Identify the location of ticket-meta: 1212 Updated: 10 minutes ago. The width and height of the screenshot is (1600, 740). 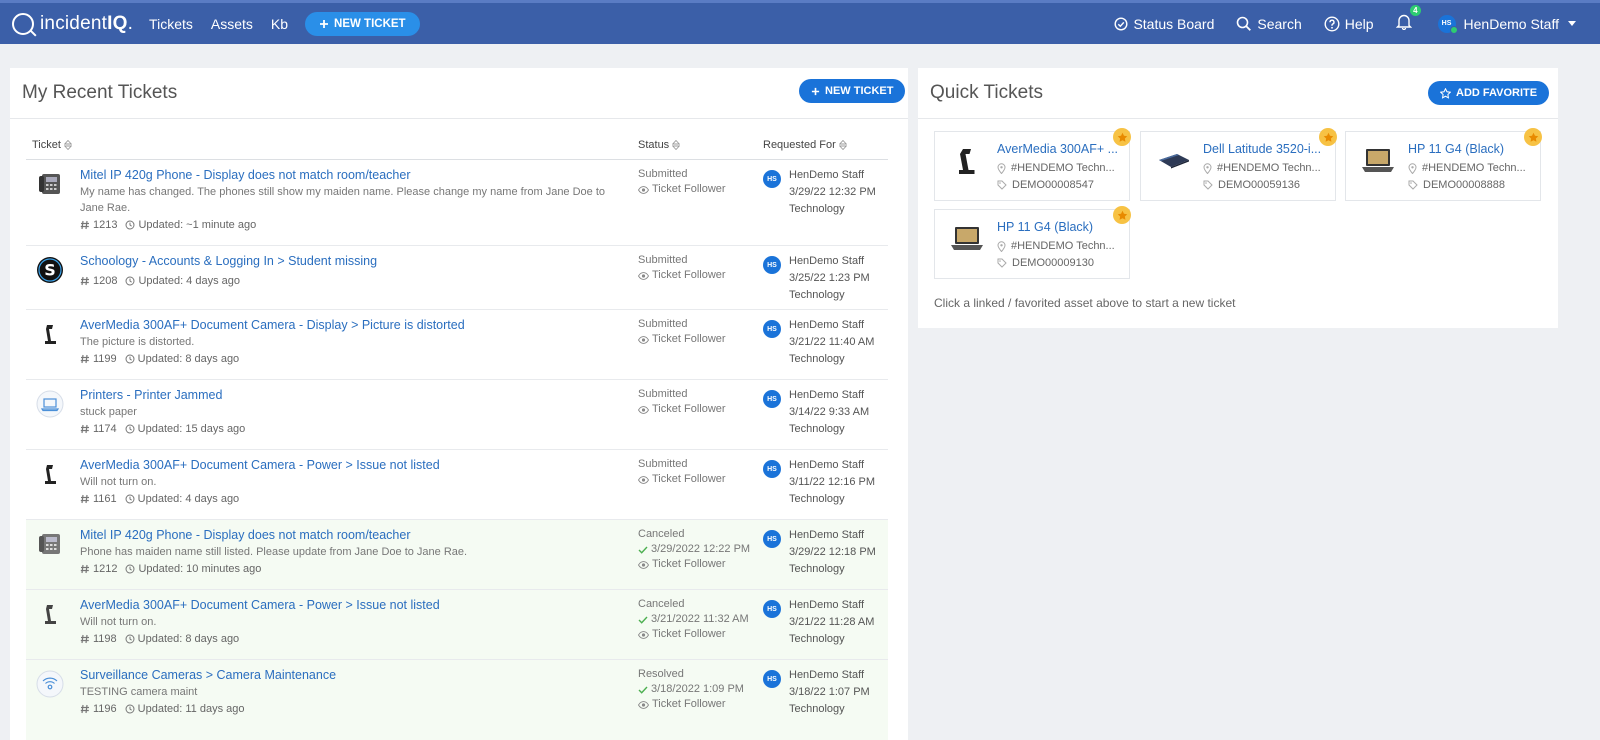
(170, 569).